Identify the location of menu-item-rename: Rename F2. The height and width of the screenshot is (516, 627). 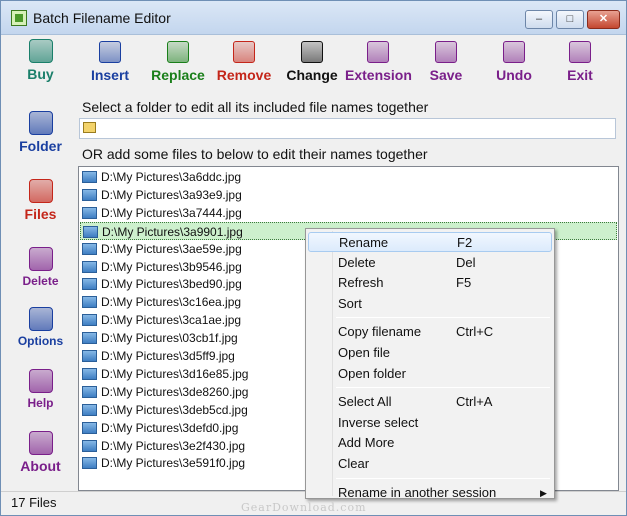
(430, 242).